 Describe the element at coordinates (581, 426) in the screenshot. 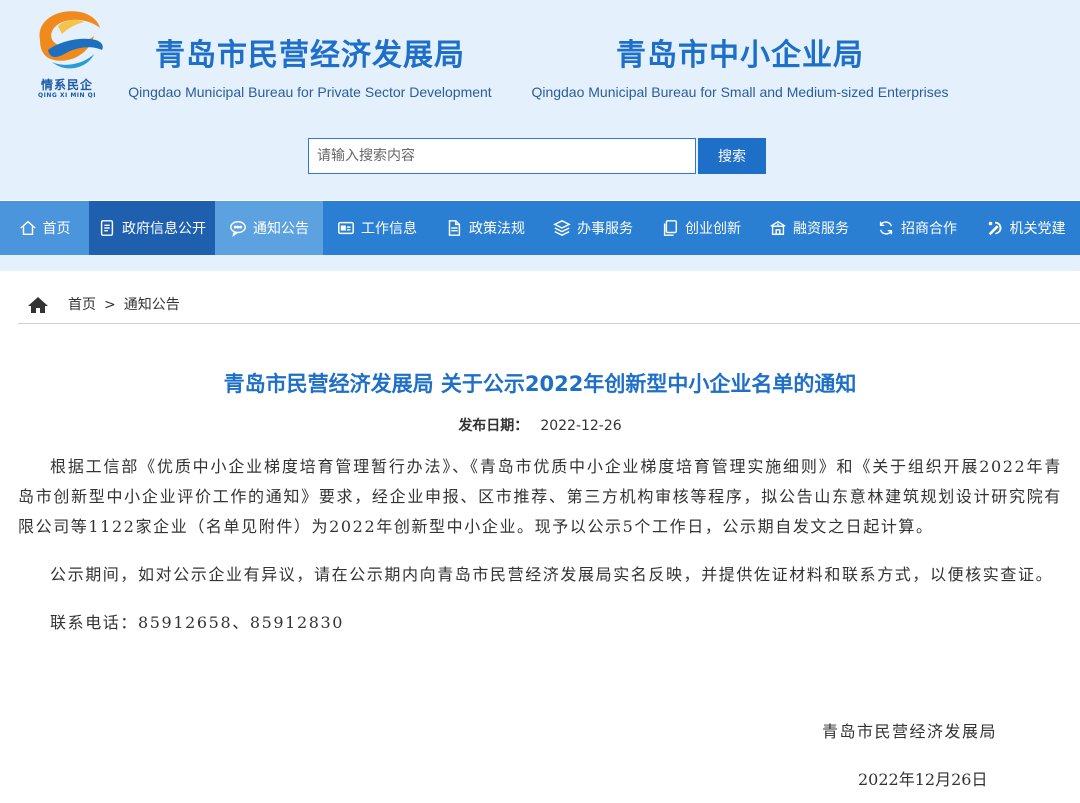

I see `publish-date-value: 2022-12-26` at that location.